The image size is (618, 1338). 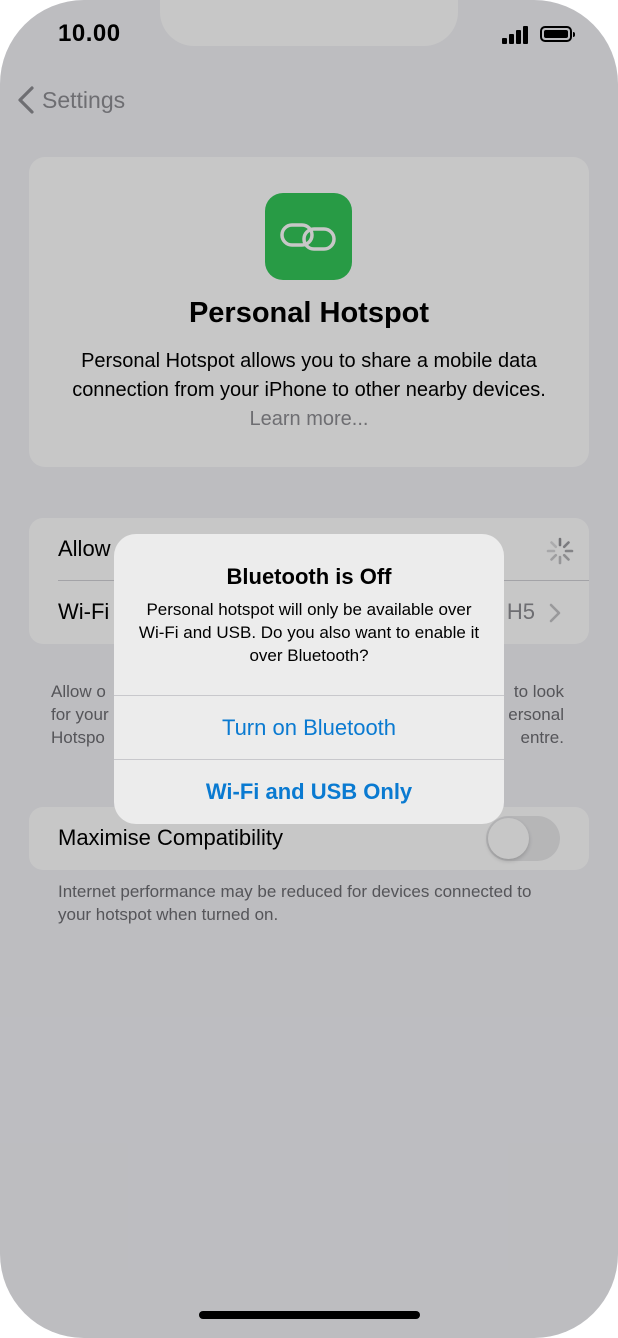 What do you see at coordinates (309, 791) in the screenshot?
I see `wifi-usb-only-button: Wi-Fi and USB Only` at bounding box center [309, 791].